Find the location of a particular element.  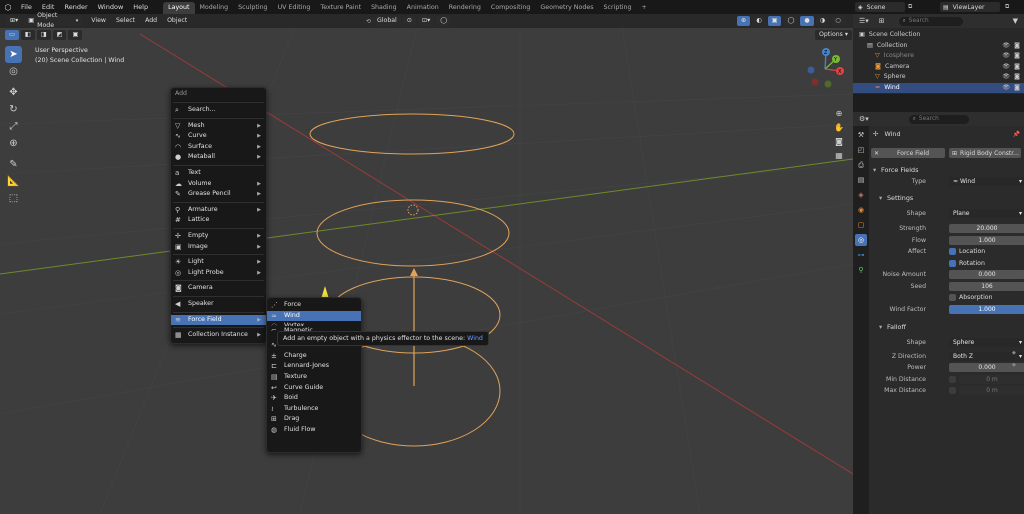

grid-view-icon: ▦ is located at coordinates (839, 155).